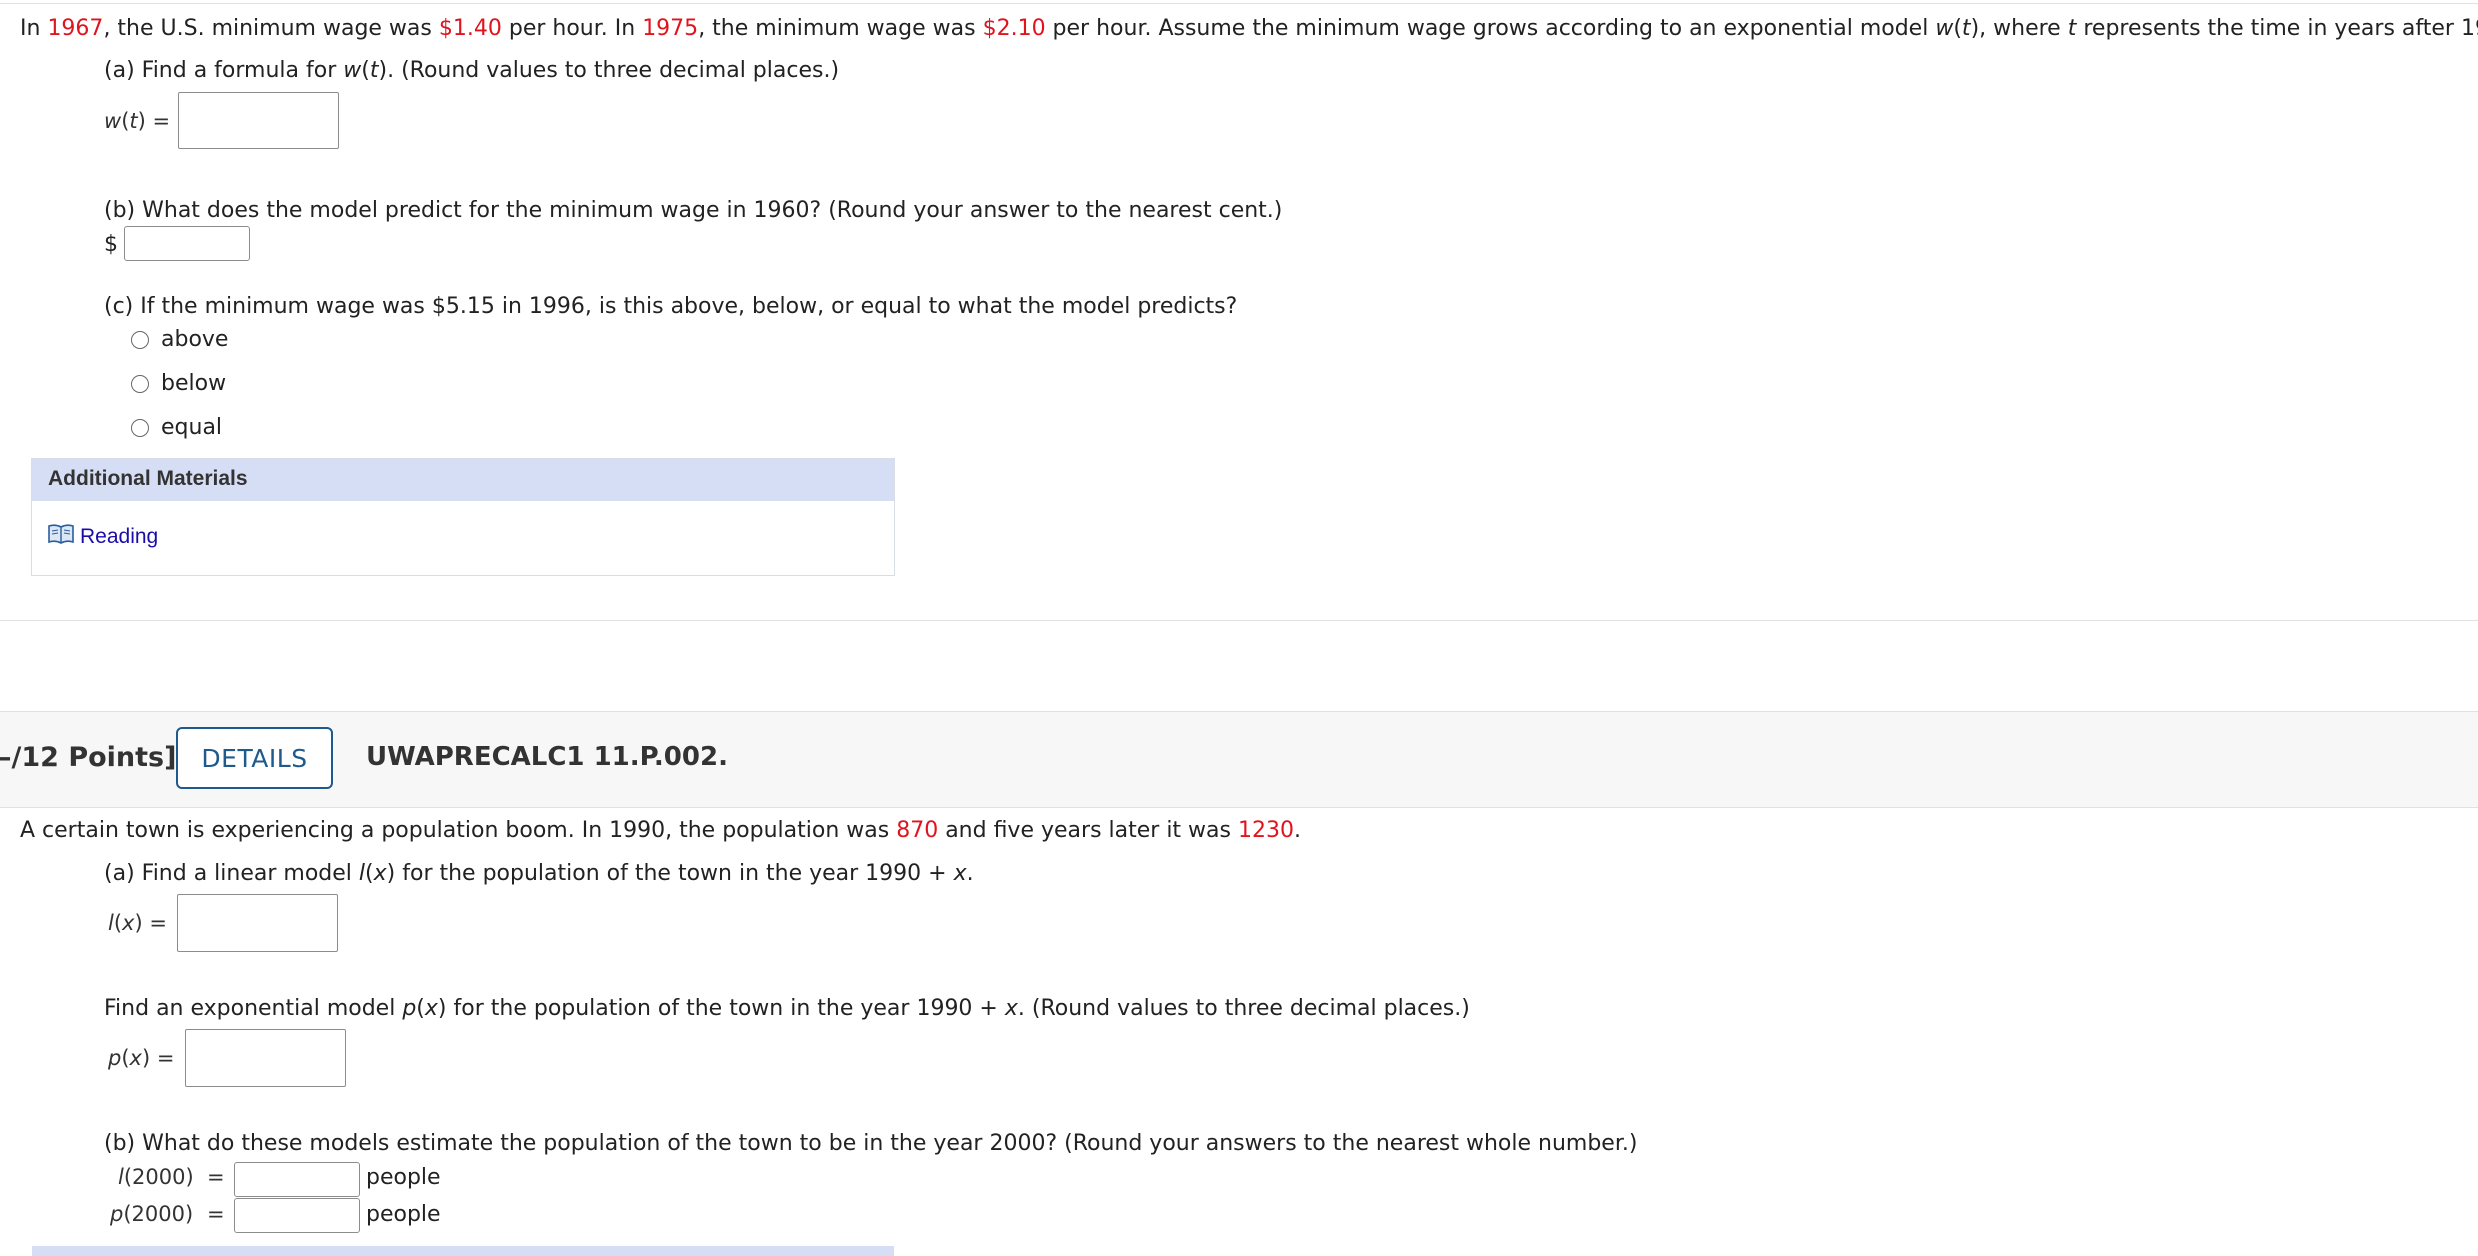 The width and height of the screenshot is (2478, 1256). Describe the element at coordinates (195, 339) in the screenshot. I see `option-above-label: above` at that location.